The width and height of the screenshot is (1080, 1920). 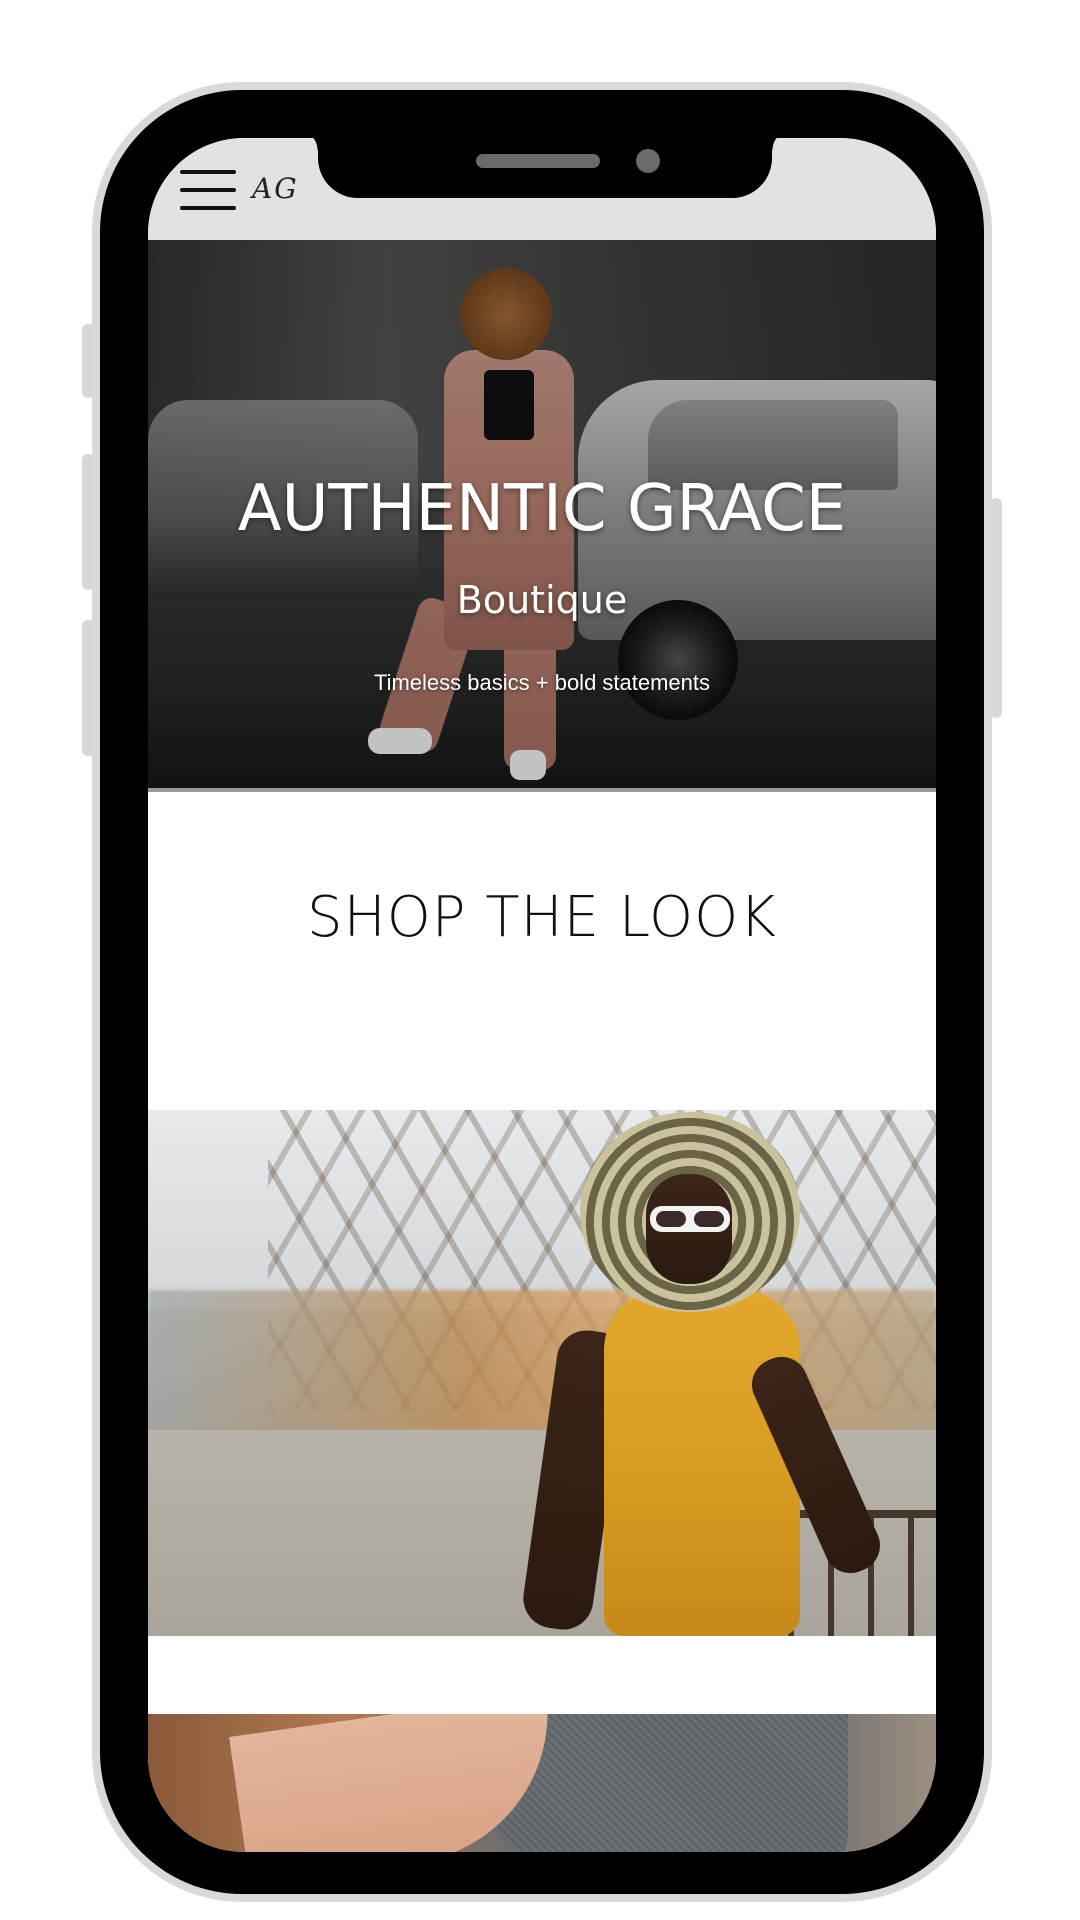 I want to click on look-image, so click(x=542, y=1783).